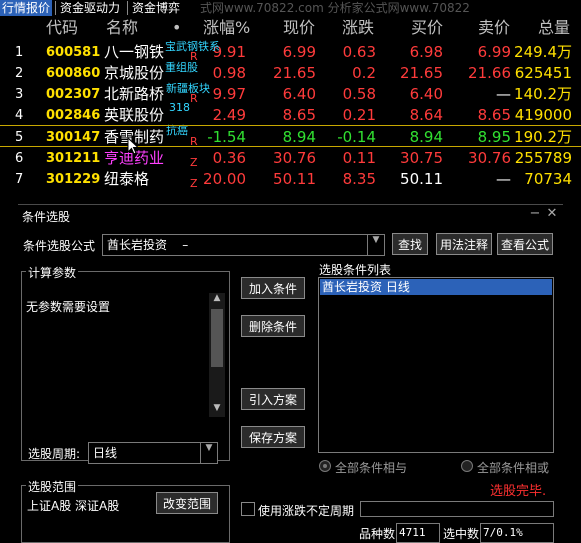 This screenshot has height=543, width=581. Describe the element at coordinates (377, 534) in the screenshot. I see `count-label: 品种数` at that location.